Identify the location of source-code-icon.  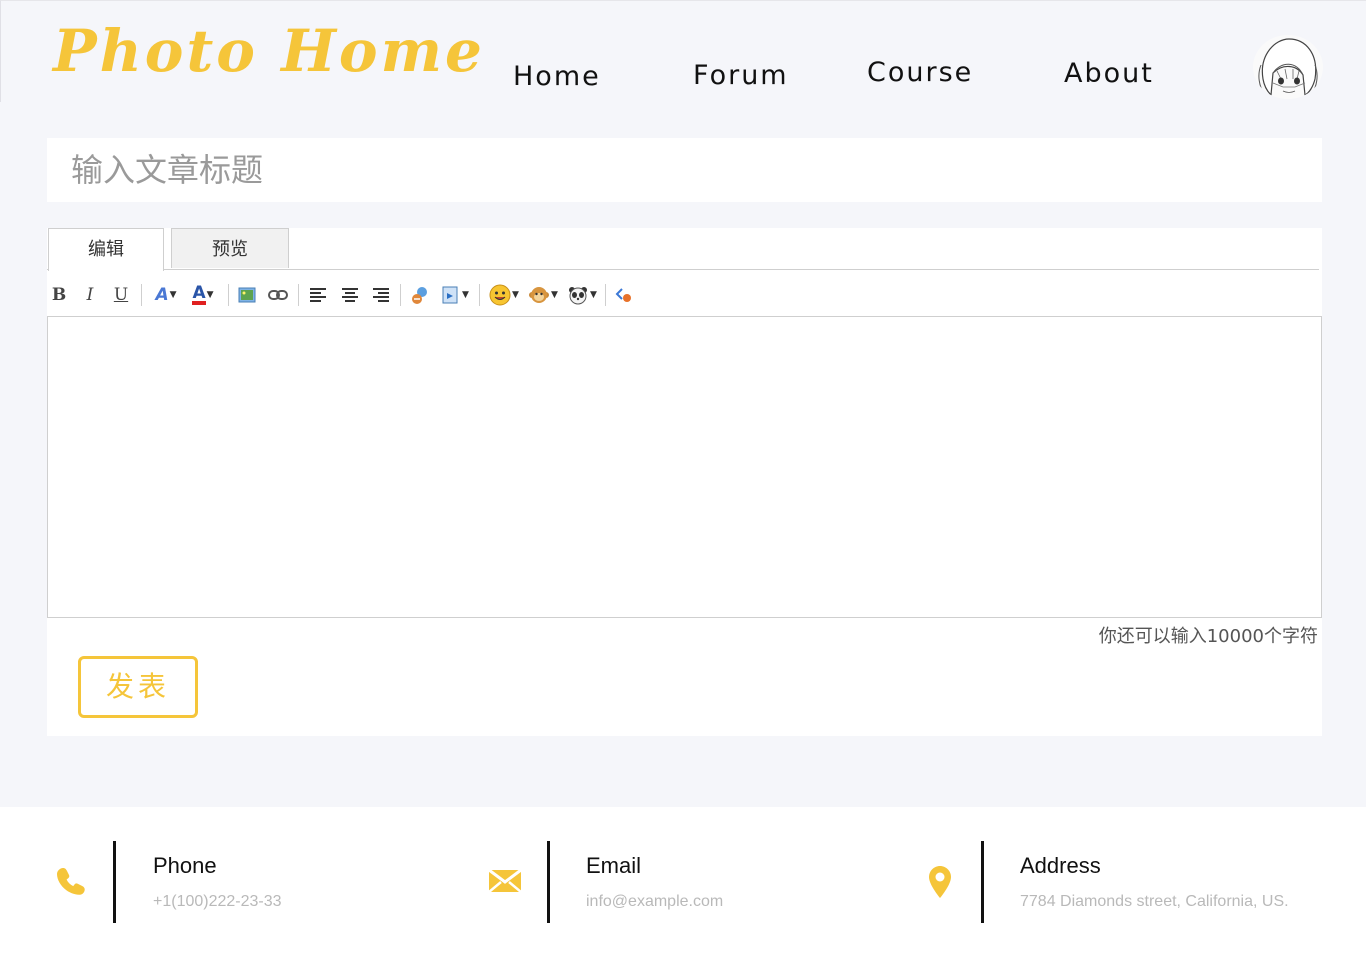
(624, 295).